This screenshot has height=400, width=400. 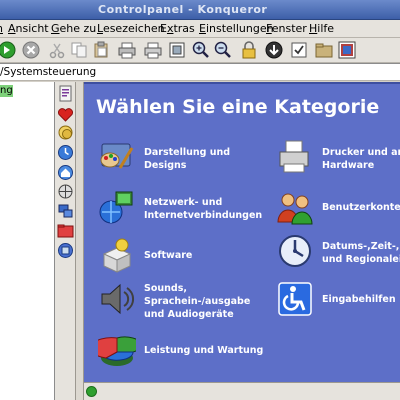 What do you see at coordinates (183, 9) in the screenshot?
I see `window-title: Controlpanel - Konqueror` at bounding box center [183, 9].